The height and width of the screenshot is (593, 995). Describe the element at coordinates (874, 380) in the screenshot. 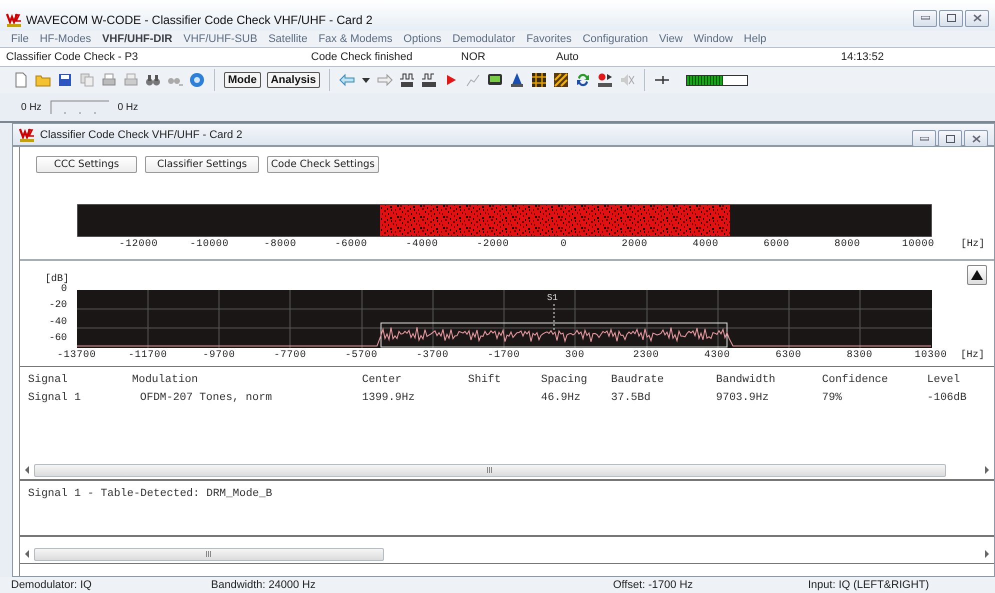

I see `column-header: Confidence` at that location.